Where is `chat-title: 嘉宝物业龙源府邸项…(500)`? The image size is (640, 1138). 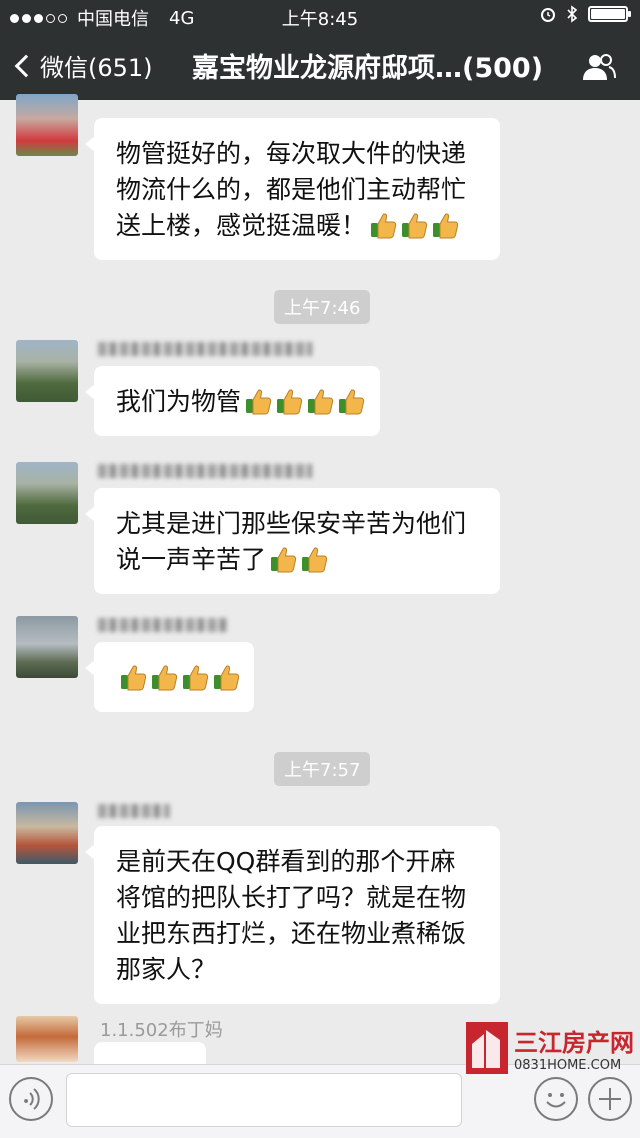
chat-title: 嘉宝物业龙源府邸项…(500) is located at coordinates (368, 68).